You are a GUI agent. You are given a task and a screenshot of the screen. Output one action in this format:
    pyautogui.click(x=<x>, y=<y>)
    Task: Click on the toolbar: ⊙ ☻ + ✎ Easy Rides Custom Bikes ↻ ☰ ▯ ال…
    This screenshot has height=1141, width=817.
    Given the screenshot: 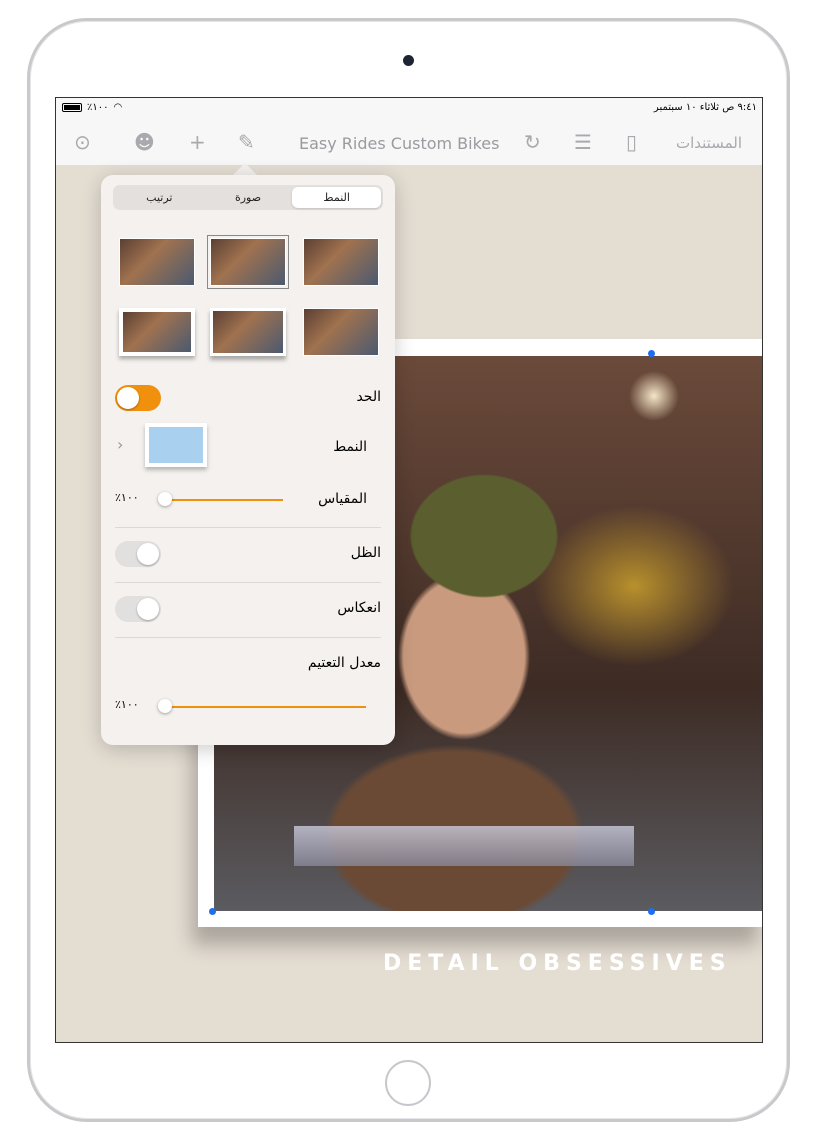 What is the action you would take?
    pyautogui.click(x=409, y=143)
    